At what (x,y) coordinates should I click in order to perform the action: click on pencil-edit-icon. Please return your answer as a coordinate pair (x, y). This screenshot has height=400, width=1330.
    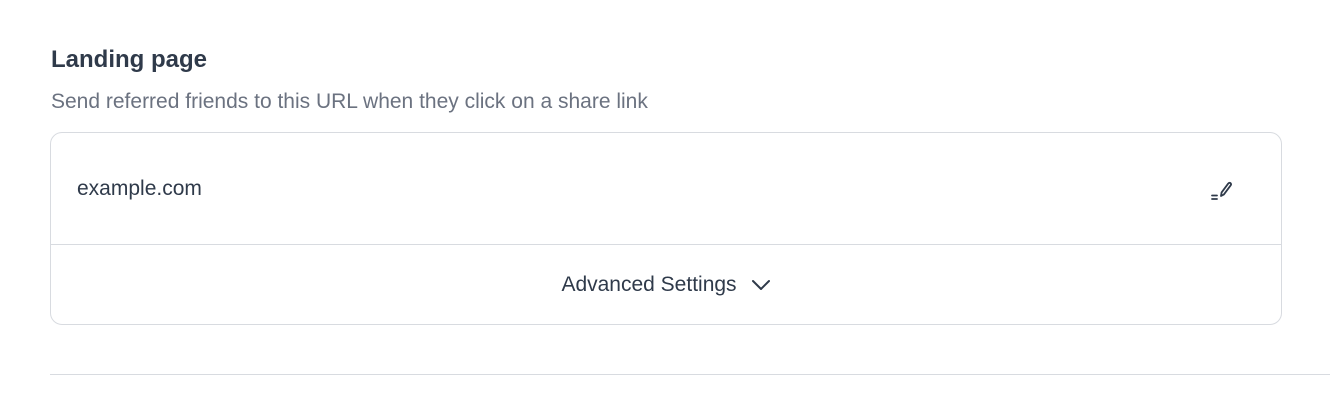
    Looking at the image, I should click on (1222, 190).